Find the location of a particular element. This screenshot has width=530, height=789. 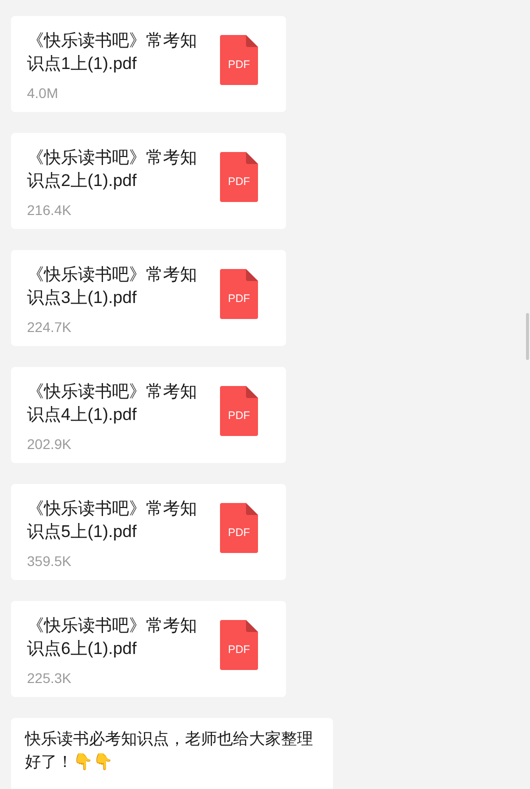

file-message-bubble: 《快乐读书吧》常考知识点5上(1).pdf 359.5K PDF is located at coordinates (148, 532).